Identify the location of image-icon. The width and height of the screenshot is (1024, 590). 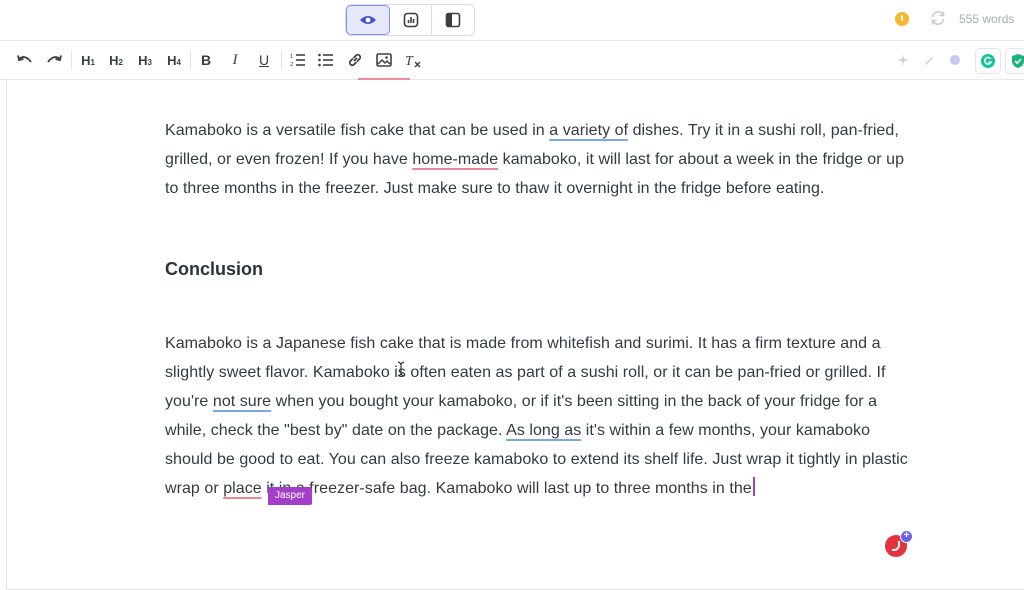
(384, 60).